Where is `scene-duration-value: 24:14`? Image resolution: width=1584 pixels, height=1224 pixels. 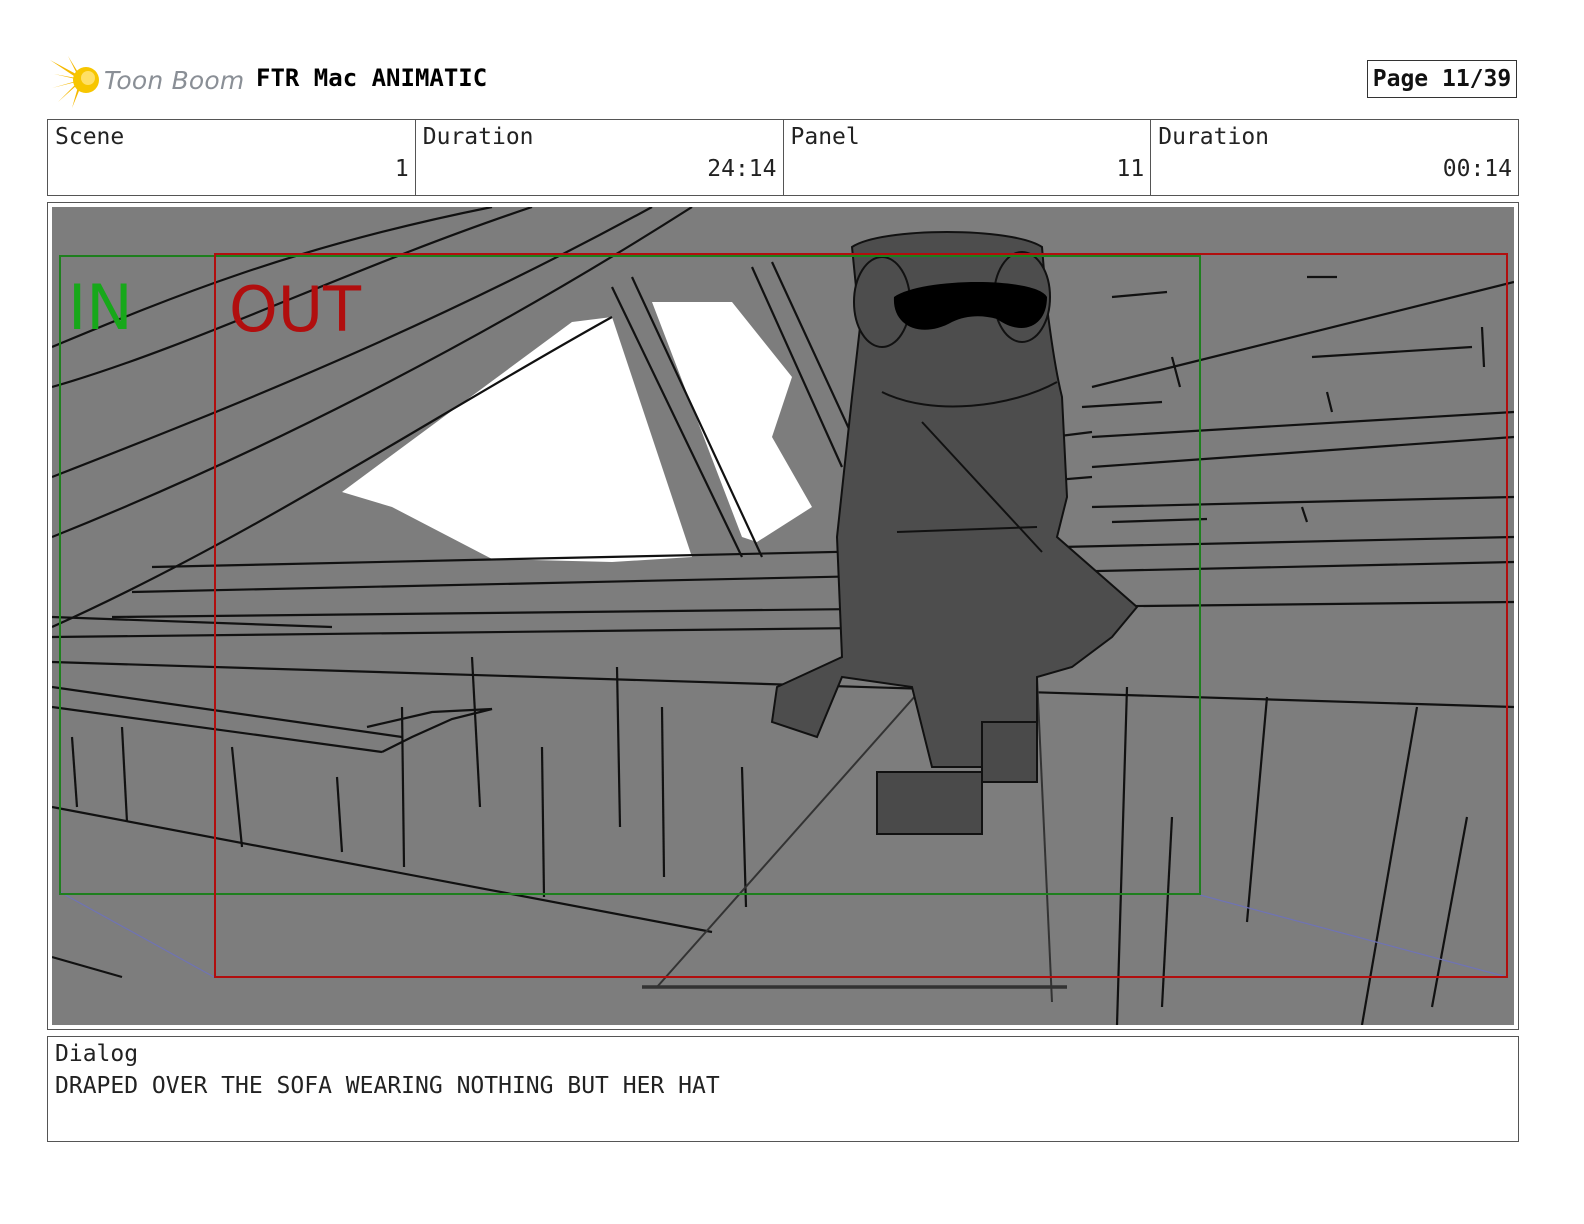
scene-duration-value: 24:14 is located at coordinates (742, 169).